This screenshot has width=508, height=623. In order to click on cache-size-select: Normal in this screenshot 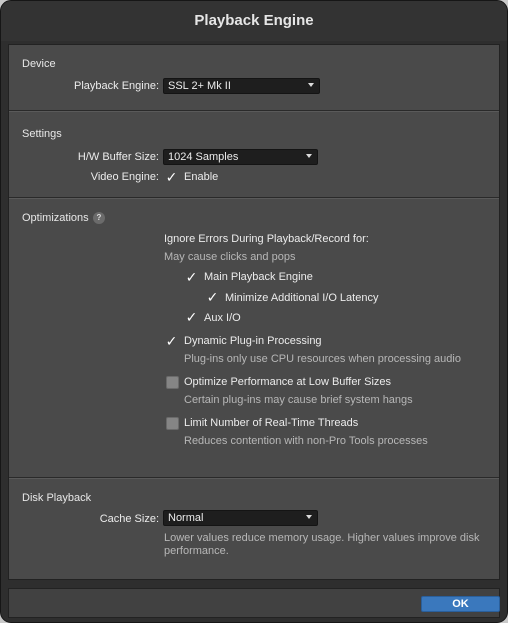, I will do `click(240, 518)`.